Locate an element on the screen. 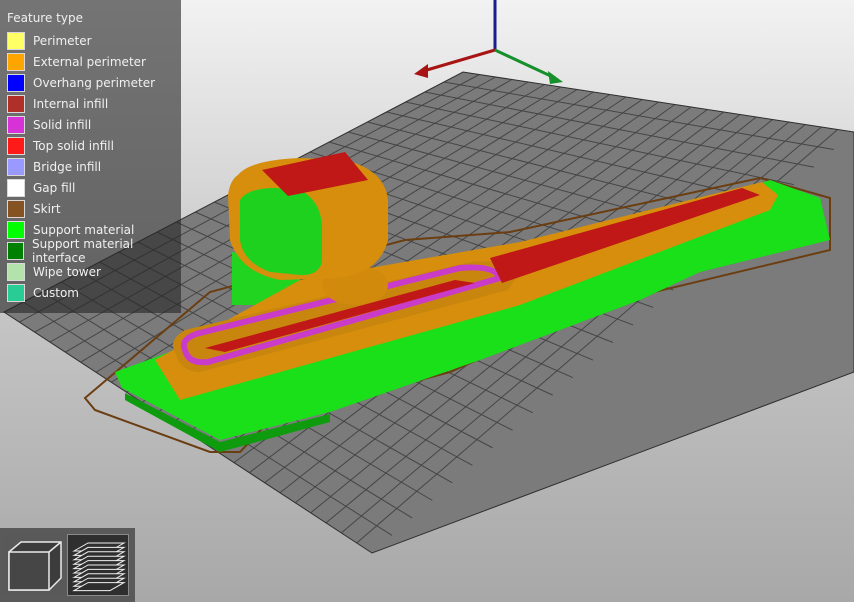 The height and width of the screenshot is (602, 854). legend-item: Skirt is located at coordinates (34, 209).